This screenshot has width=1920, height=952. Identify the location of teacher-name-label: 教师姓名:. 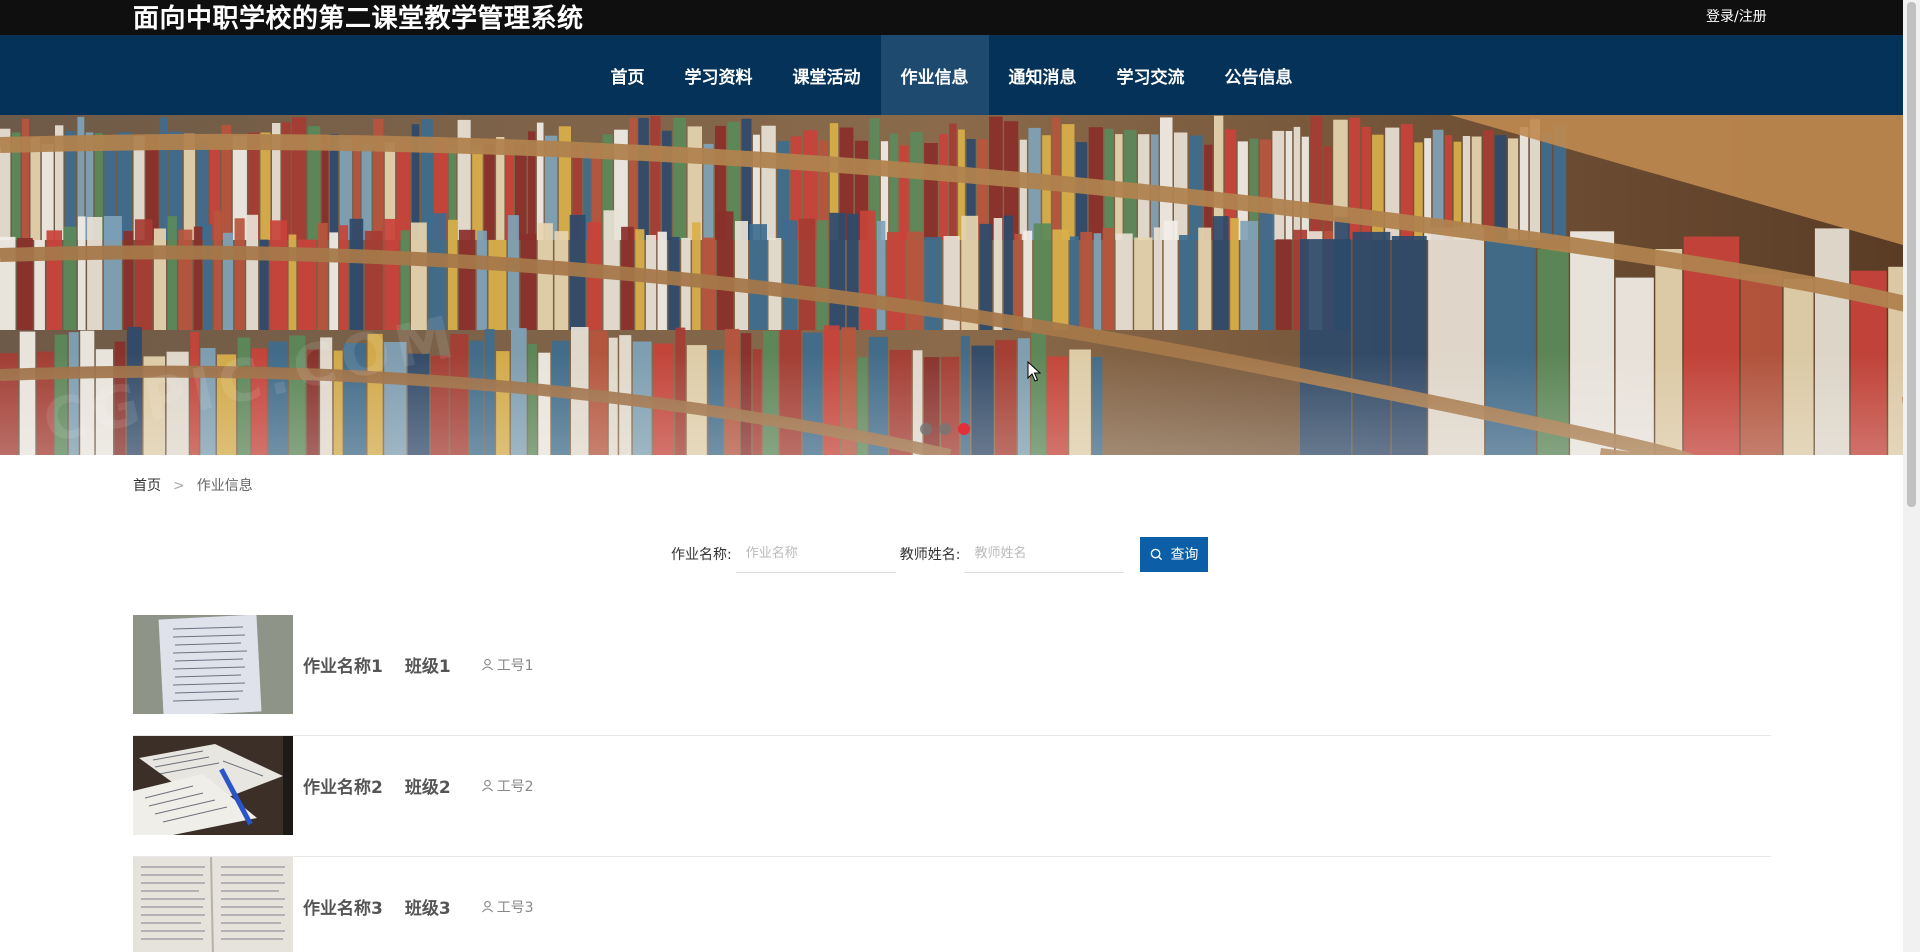
(930, 555).